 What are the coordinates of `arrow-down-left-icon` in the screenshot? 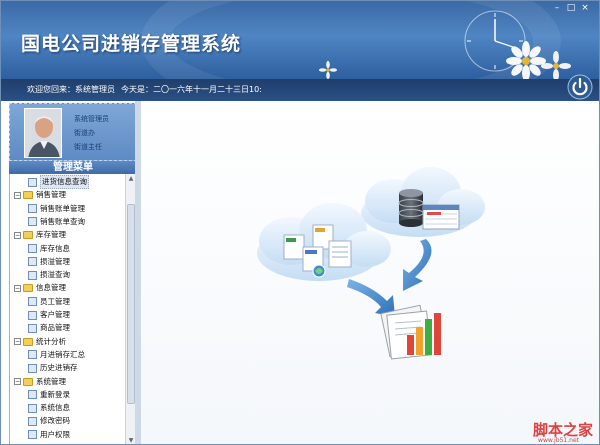 It's located at (371, 298).